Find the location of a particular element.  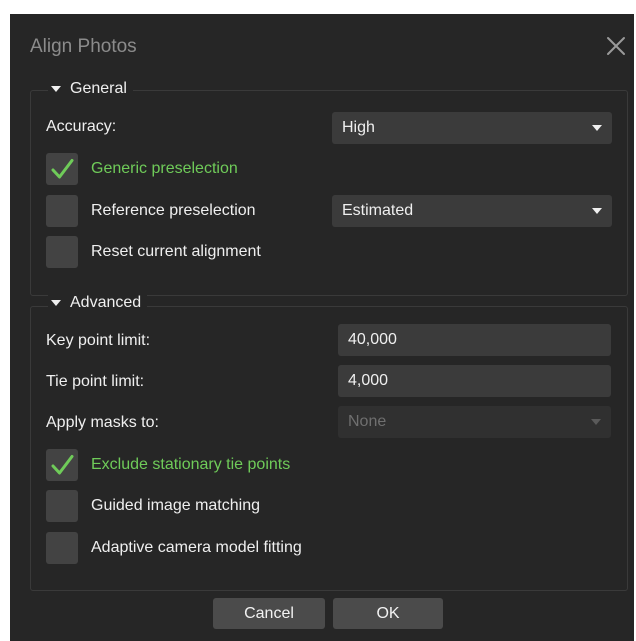

reset-alignment-checkbox is located at coordinates (62, 252).